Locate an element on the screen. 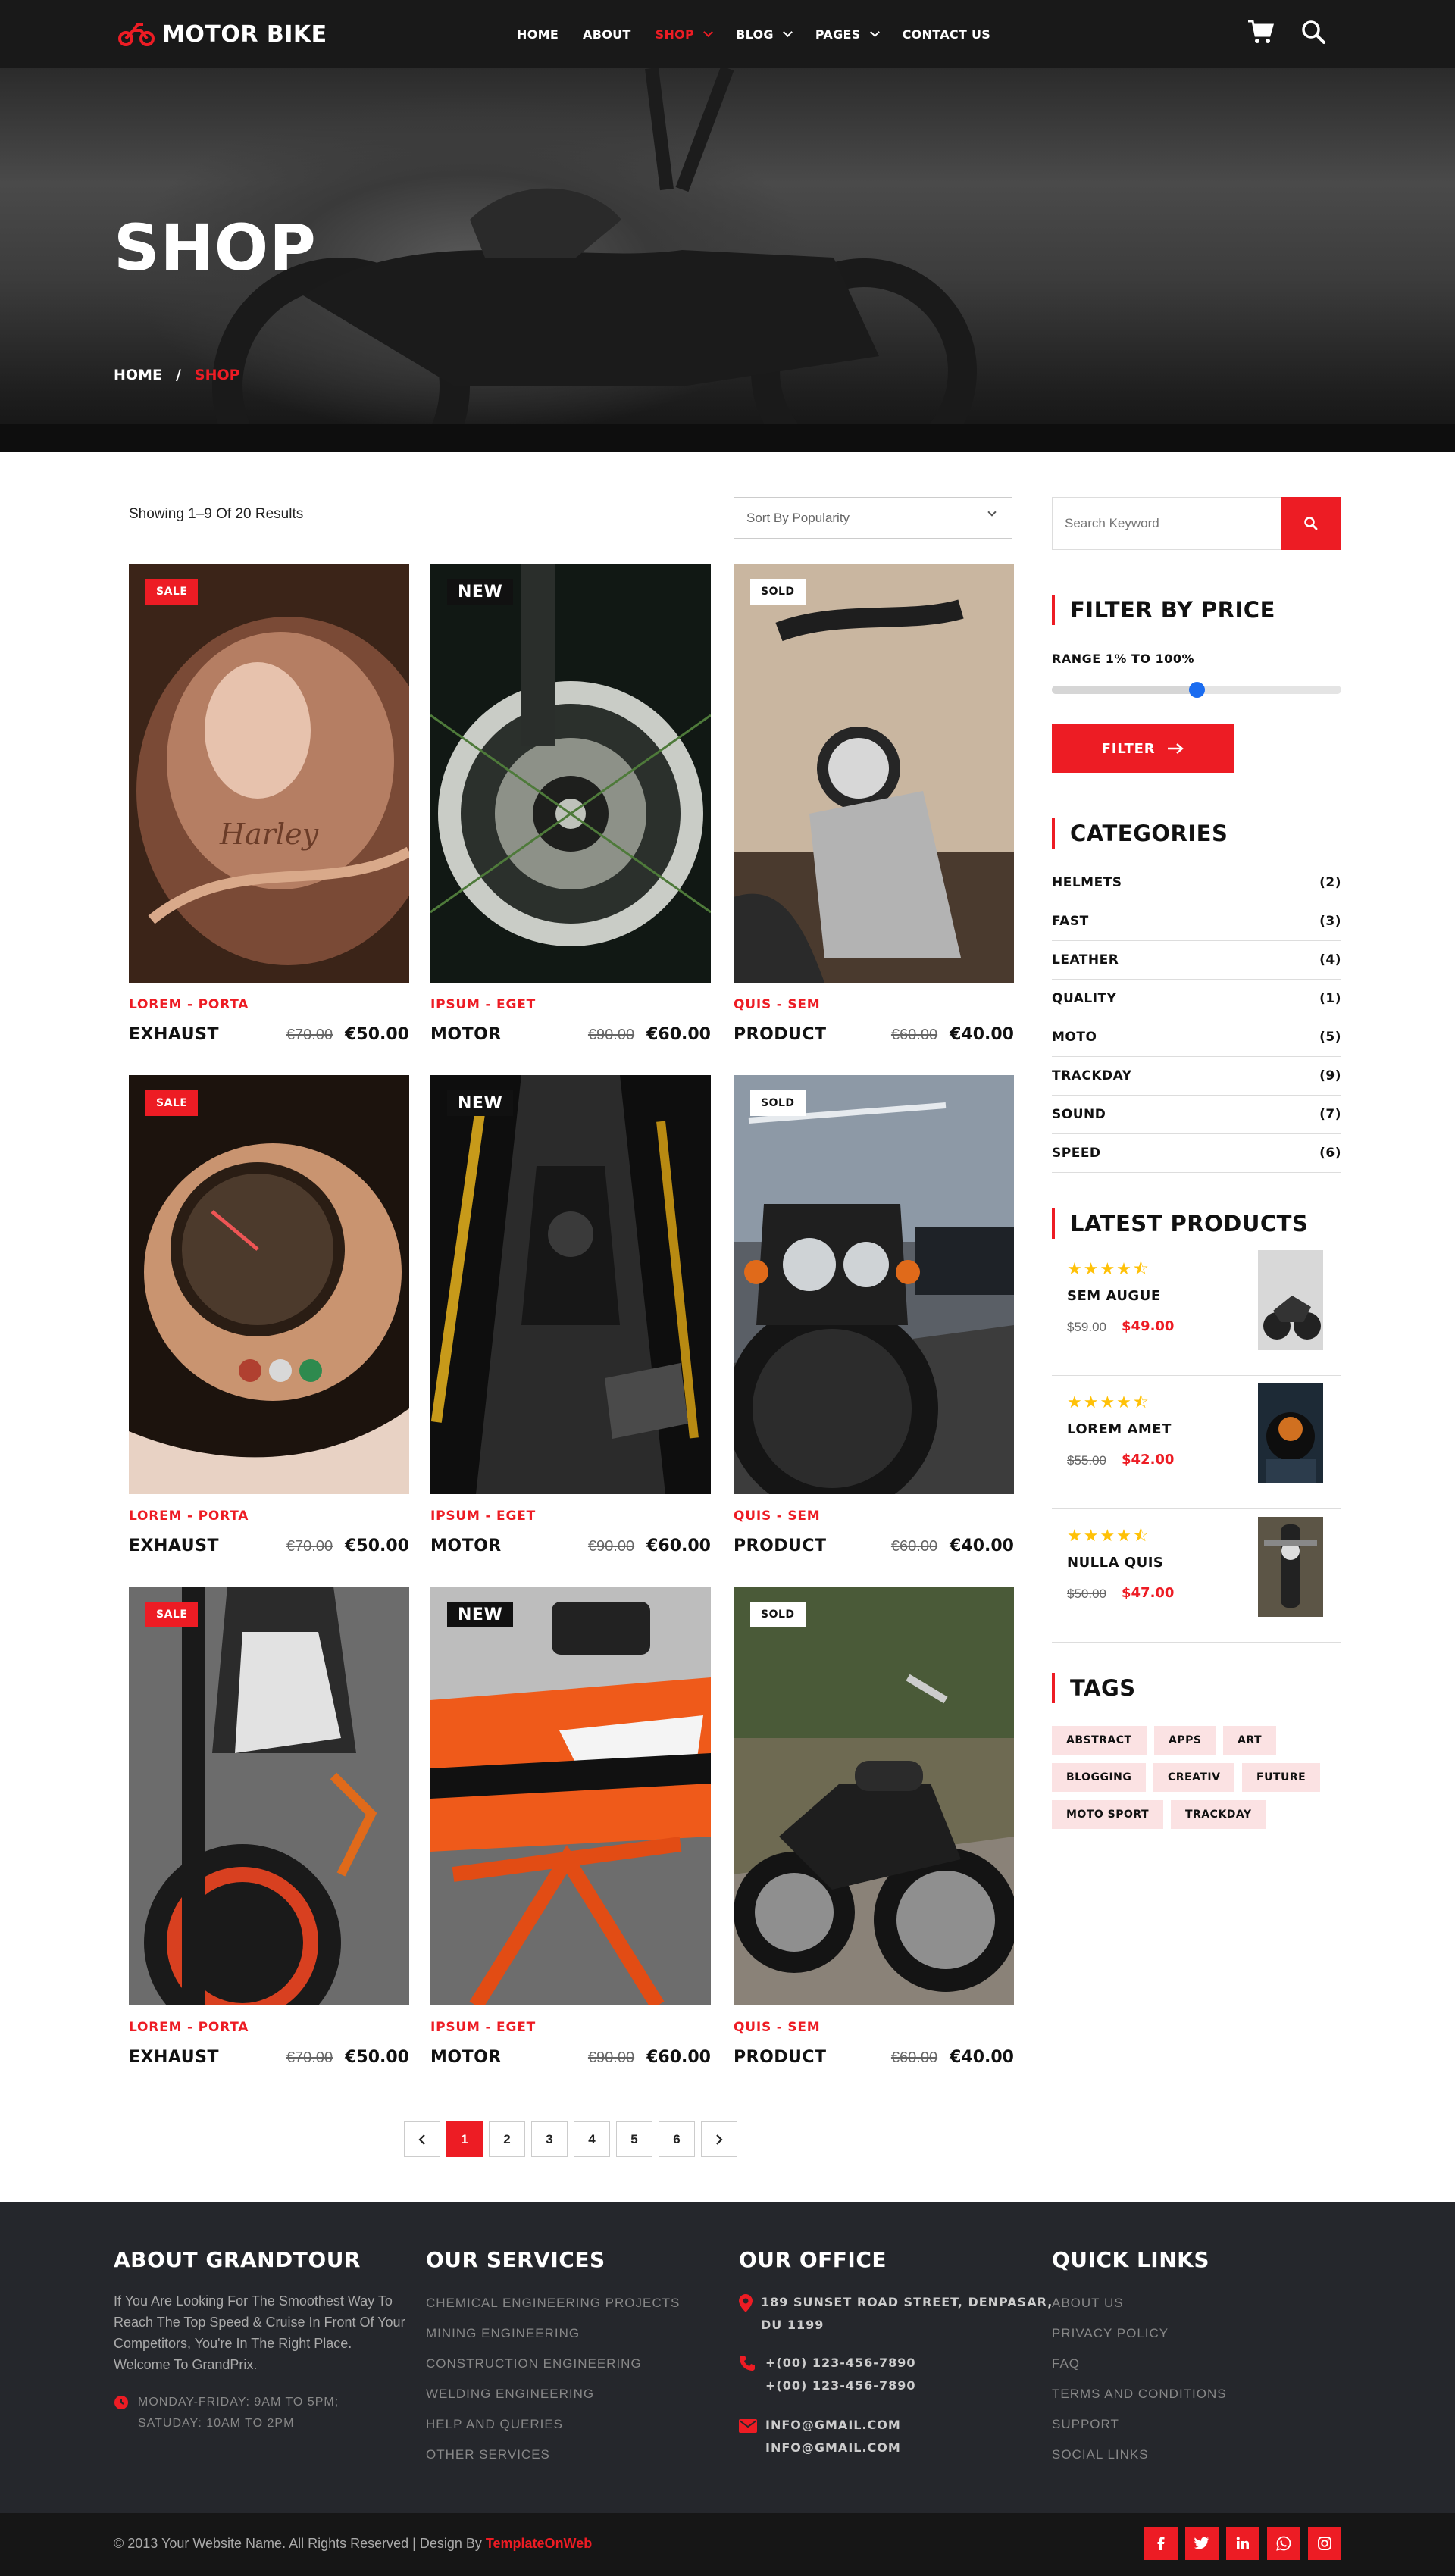 The width and height of the screenshot is (1455, 2576). category-item: SPEED (6) is located at coordinates (1196, 1153).